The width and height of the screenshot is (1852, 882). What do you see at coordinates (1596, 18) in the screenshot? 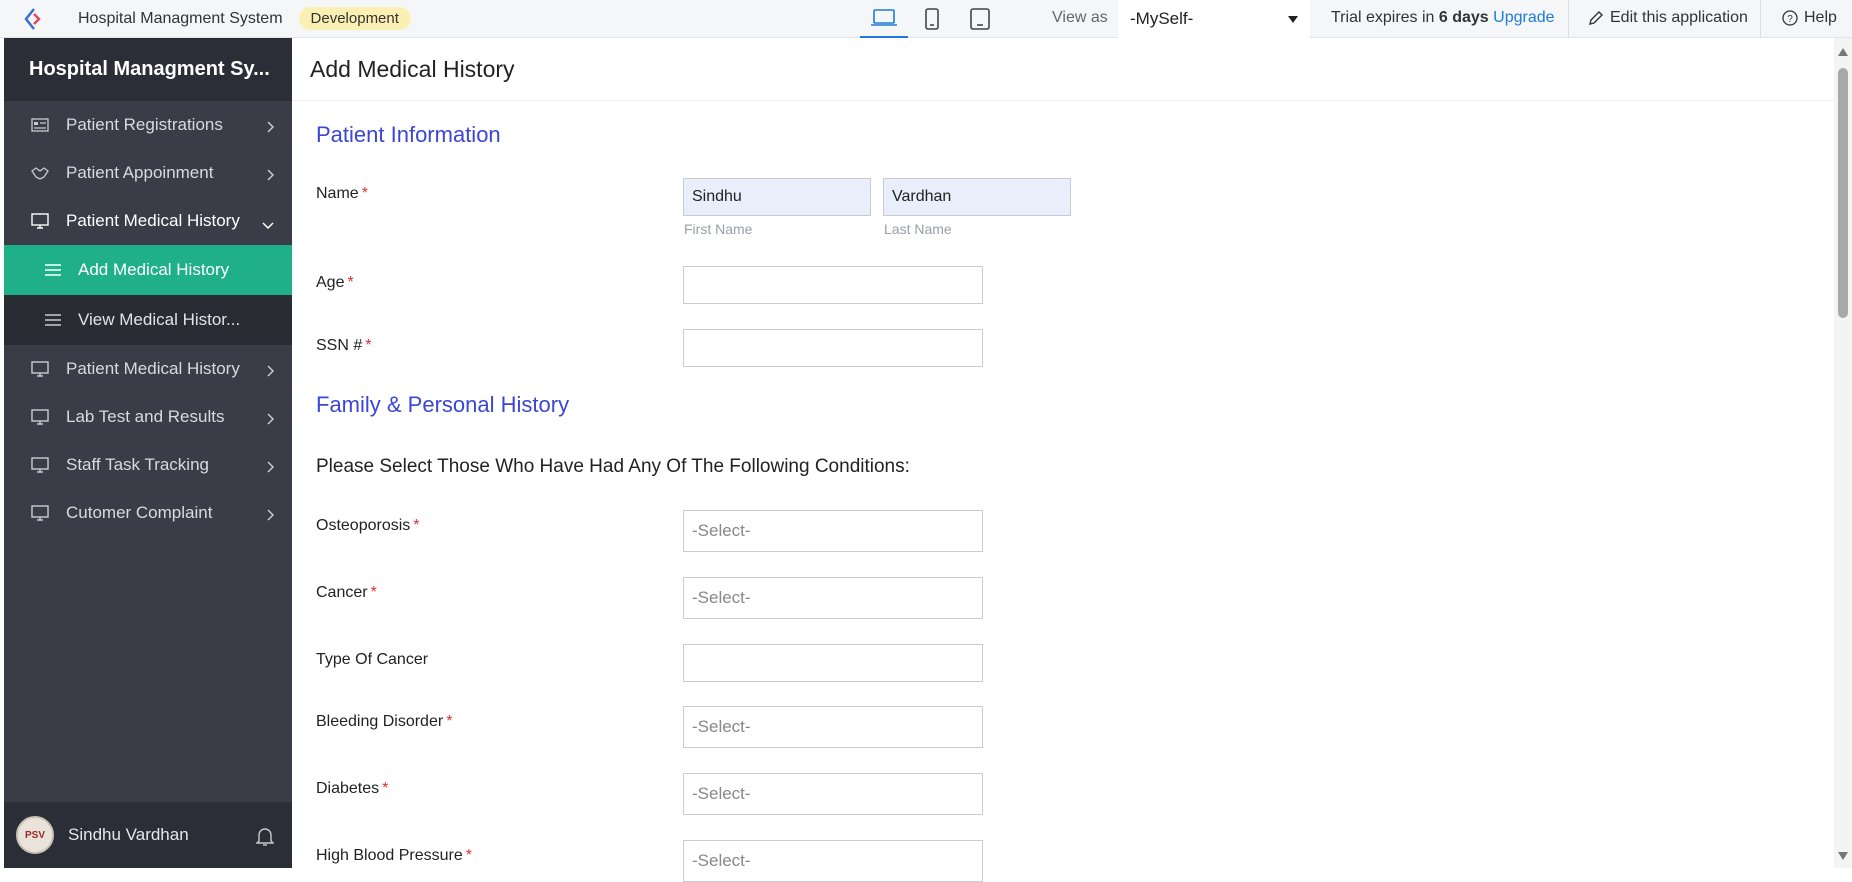
I see `pencil-icon` at bounding box center [1596, 18].